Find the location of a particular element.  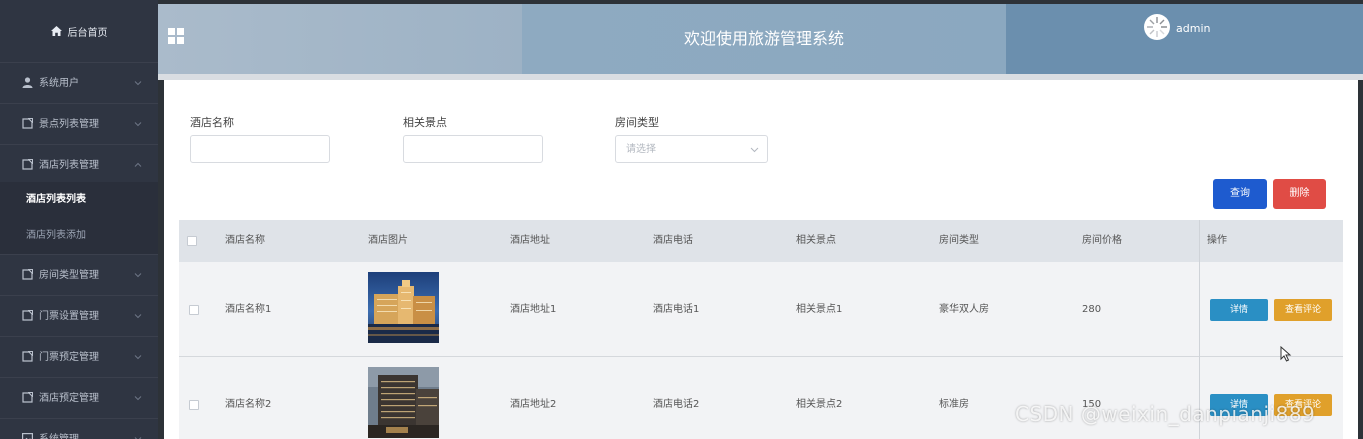

hotel-name-label: 酒店名称 is located at coordinates (212, 122).